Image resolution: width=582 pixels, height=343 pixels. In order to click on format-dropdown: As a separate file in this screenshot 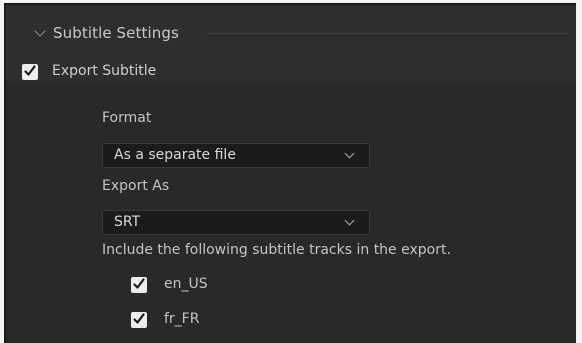, I will do `click(236, 155)`.